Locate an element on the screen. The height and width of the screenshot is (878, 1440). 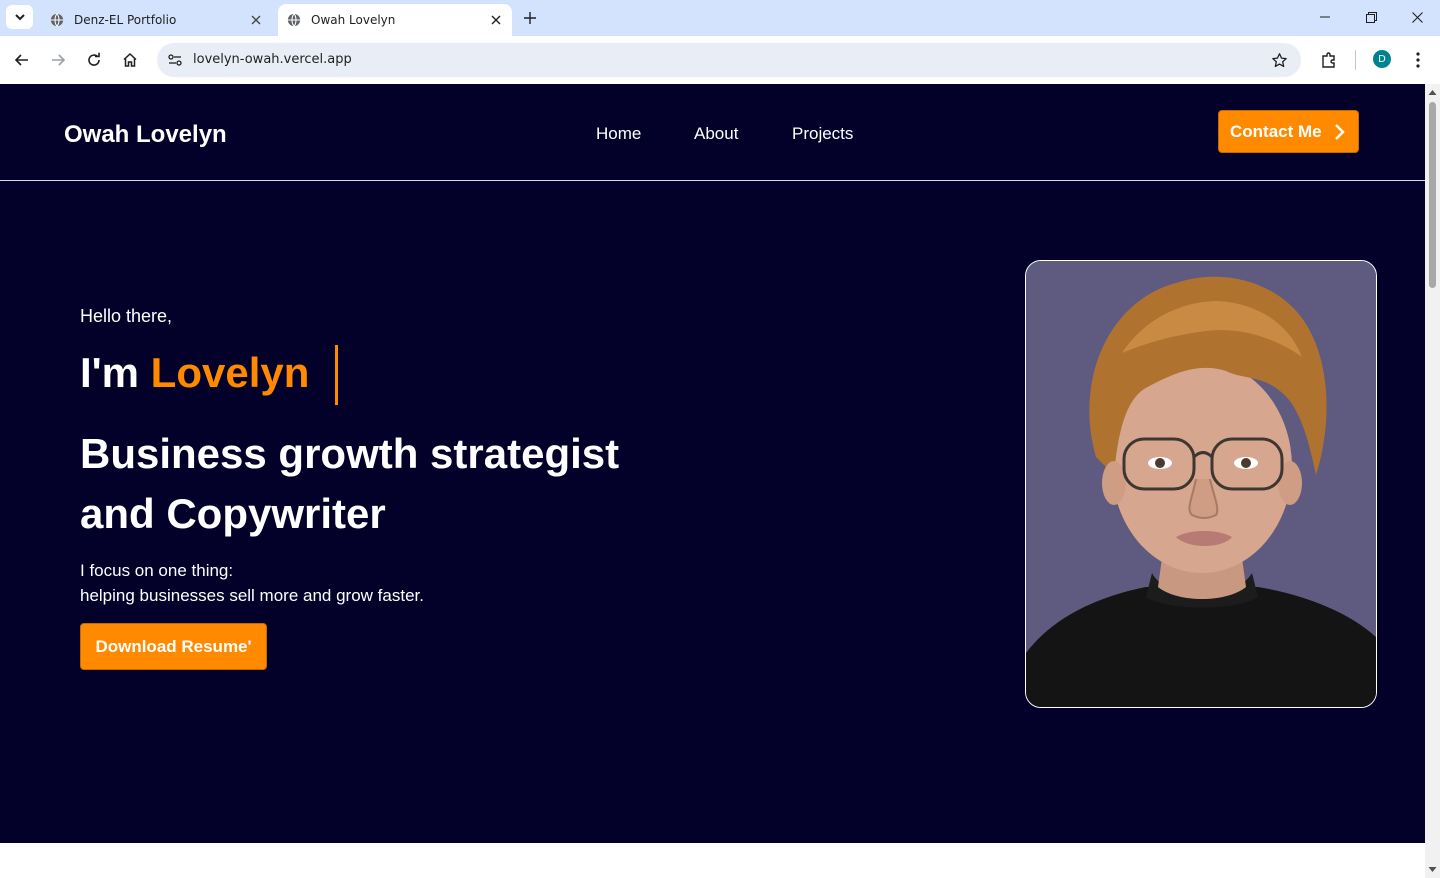
hero-name: Lovelyn is located at coordinates (230, 372).